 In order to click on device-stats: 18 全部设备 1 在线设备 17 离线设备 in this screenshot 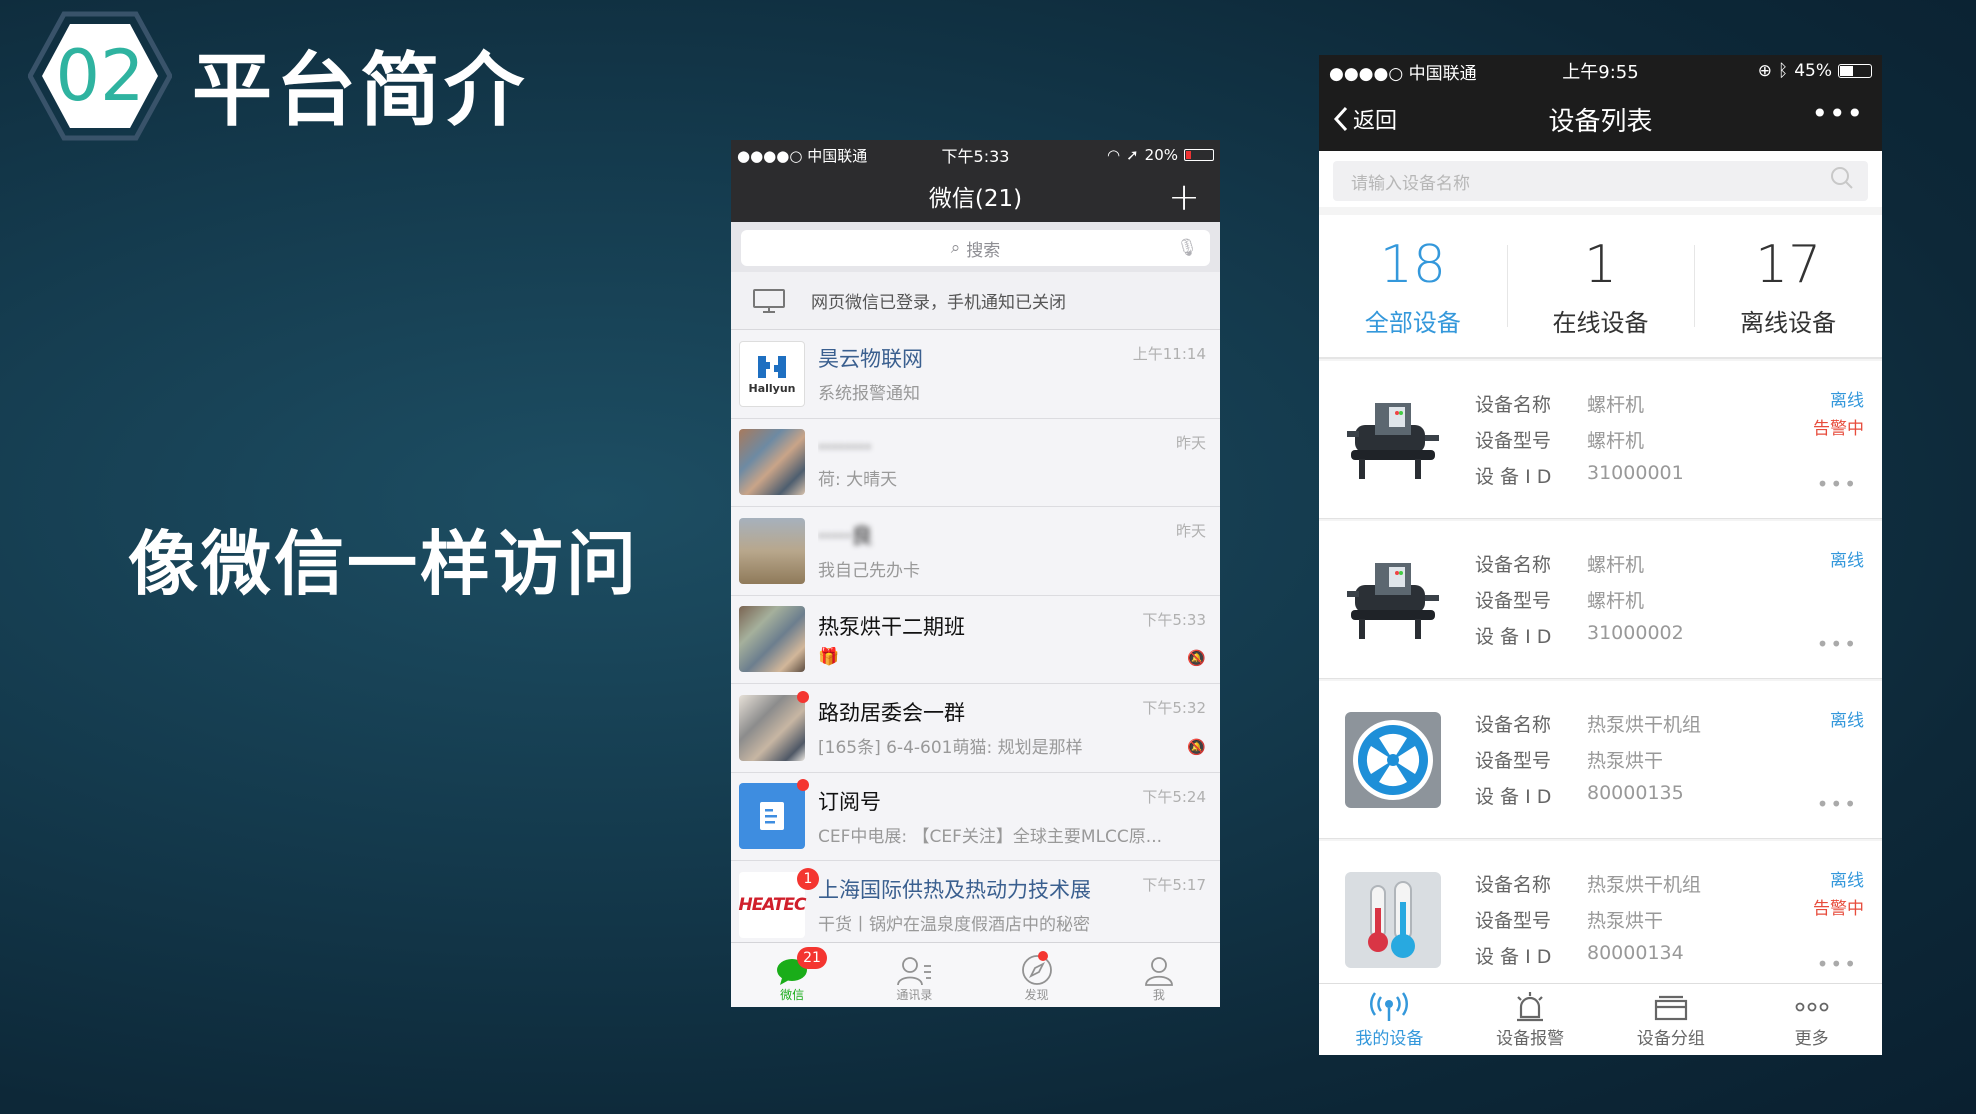, I will do `click(1600, 287)`.